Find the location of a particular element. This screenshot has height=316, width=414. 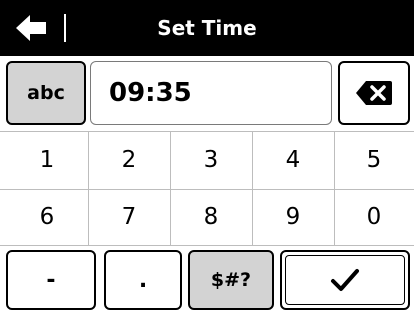

symbols-key: $#? is located at coordinates (231, 280).